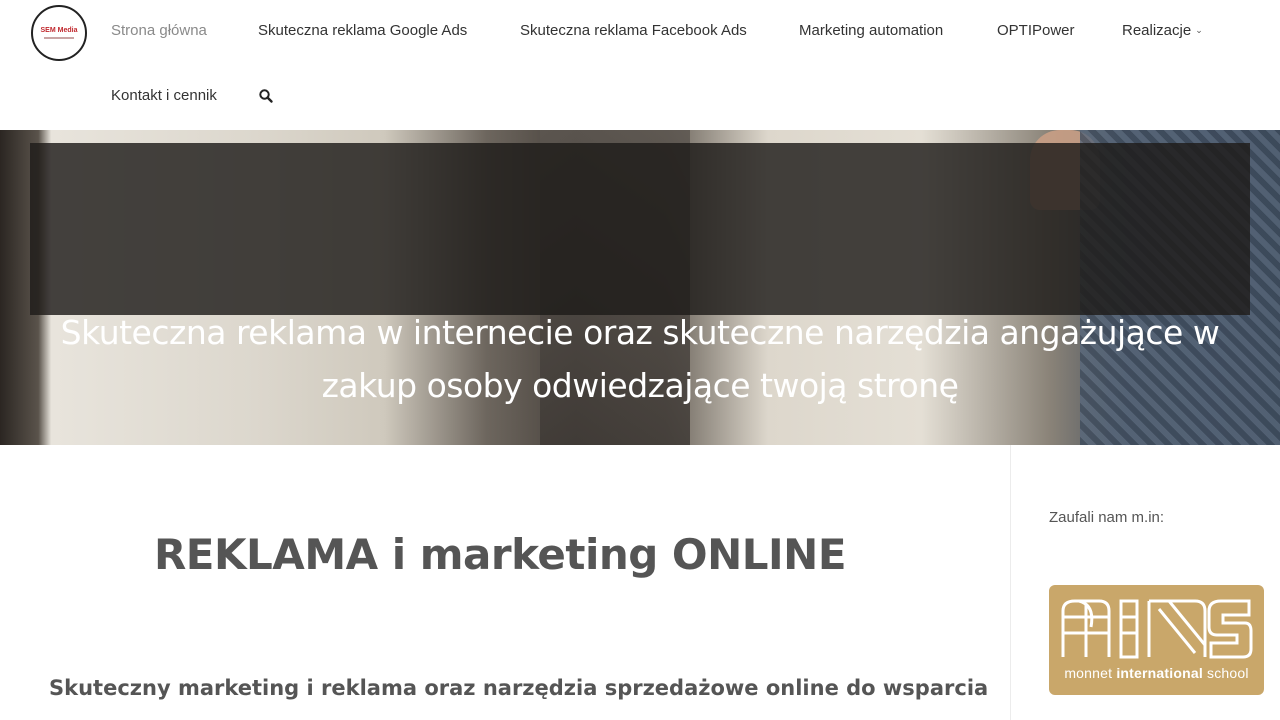 The height and width of the screenshot is (720, 1280). I want to click on partner-caption-bold: international, so click(1159, 673).